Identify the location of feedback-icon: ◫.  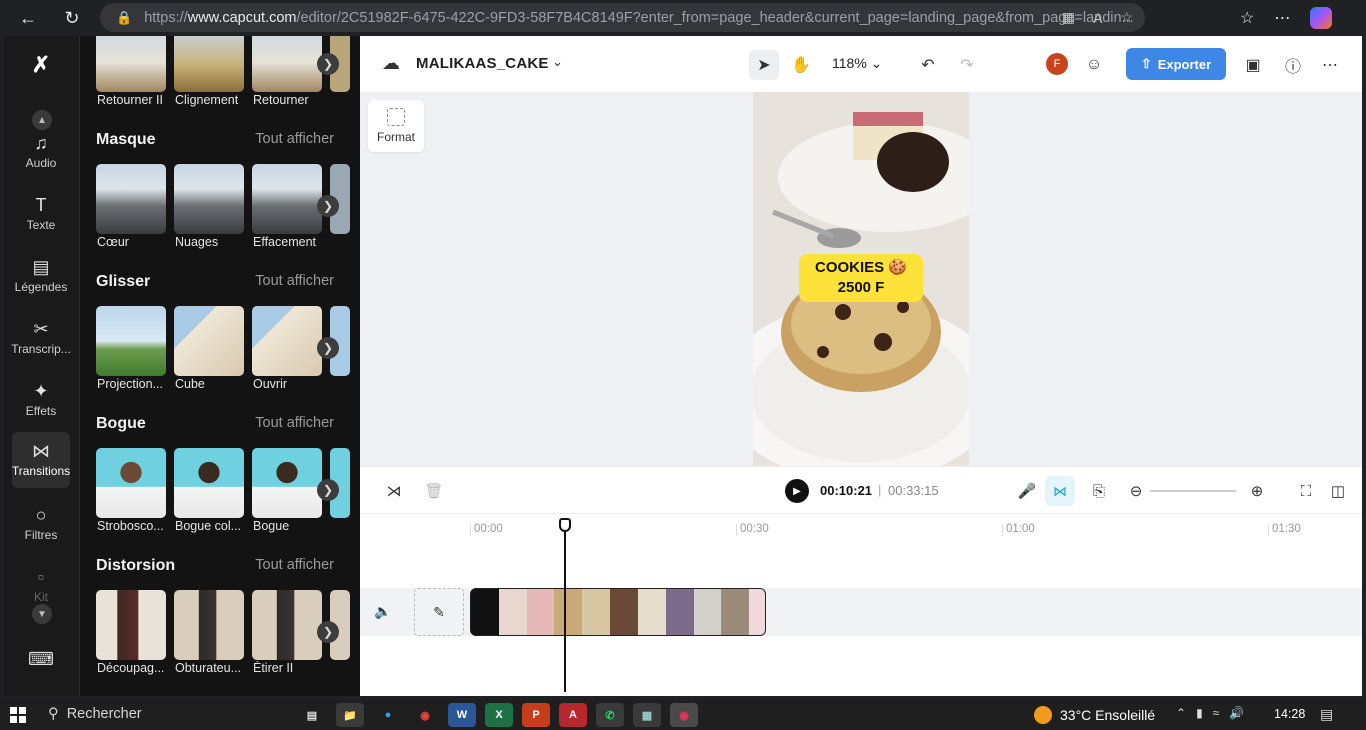
(1338, 491).